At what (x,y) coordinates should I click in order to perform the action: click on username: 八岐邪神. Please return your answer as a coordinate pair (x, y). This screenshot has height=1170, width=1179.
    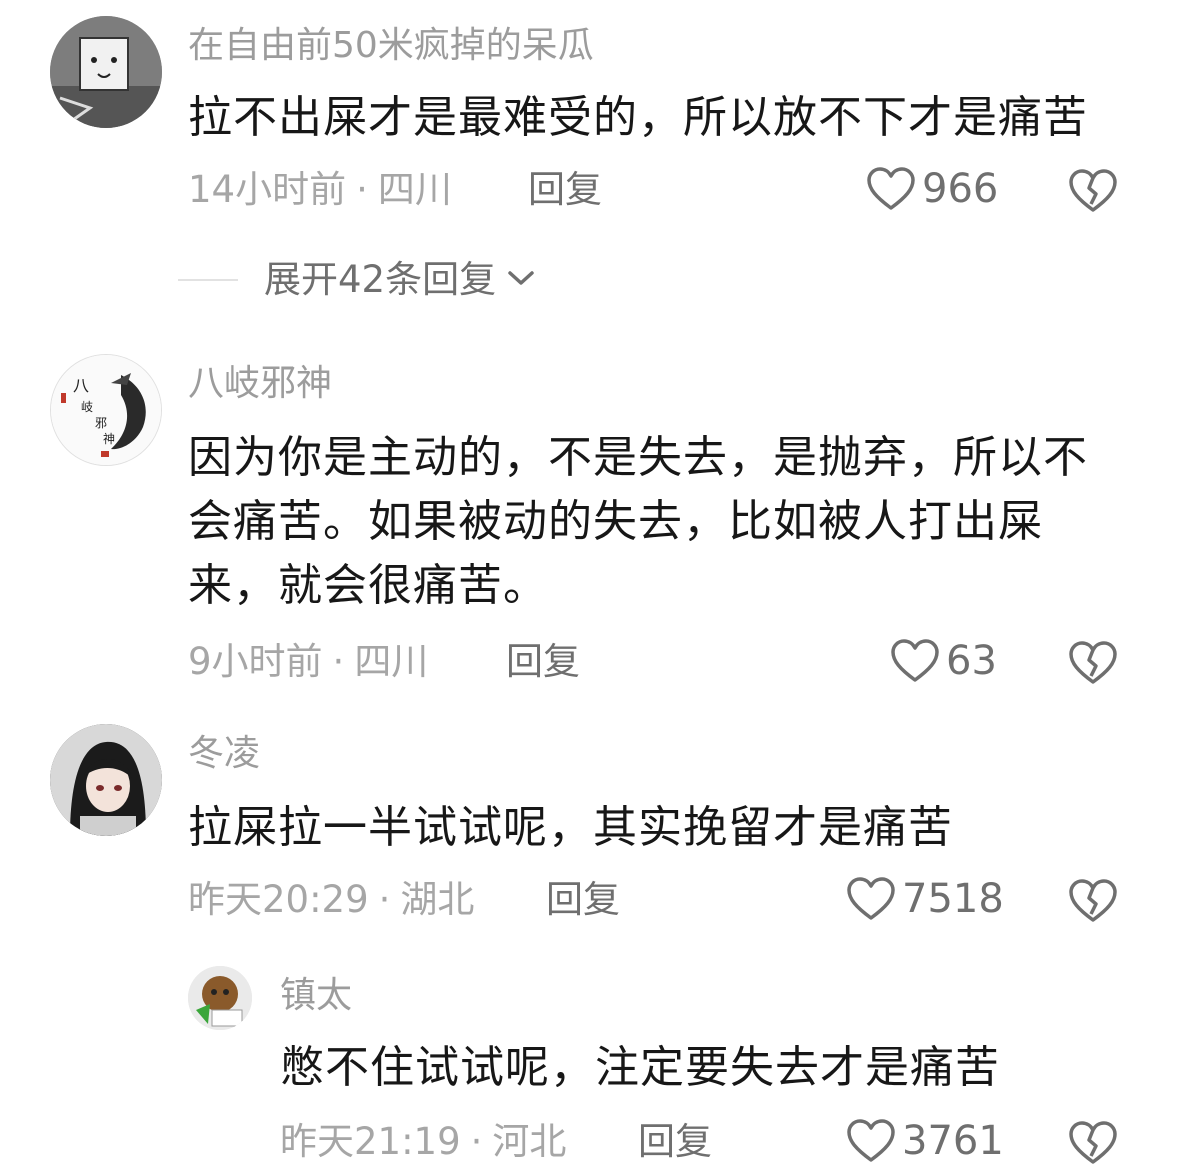
    Looking at the image, I should click on (260, 384).